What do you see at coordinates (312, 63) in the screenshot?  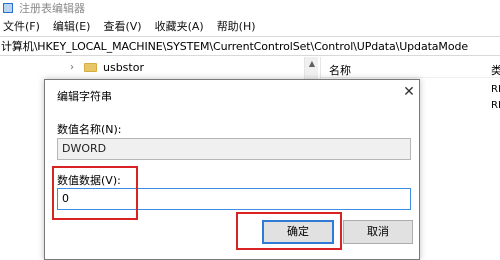 I see `scroll-up-icon: ▲` at bounding box center [312, 63].